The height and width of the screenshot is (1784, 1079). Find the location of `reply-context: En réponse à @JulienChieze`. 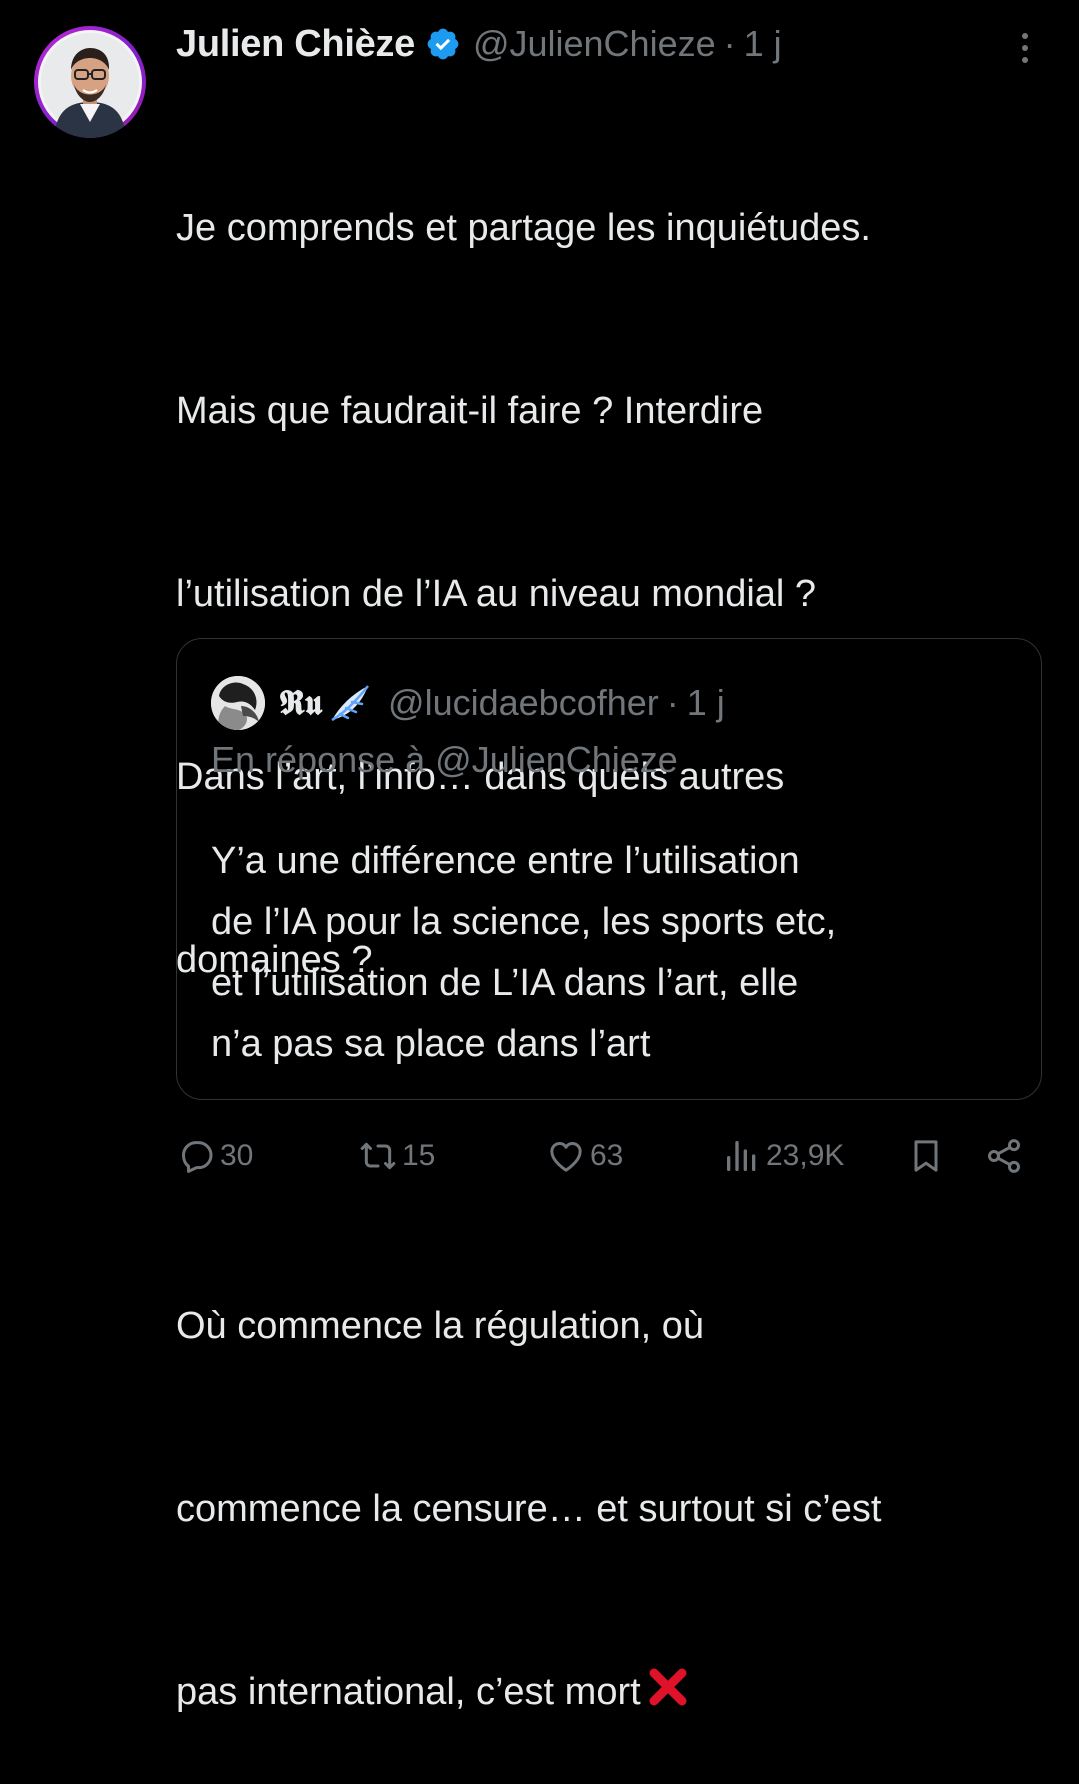

reply-context: En réponse à @JulienChieze is located at coordinates (444, 759).